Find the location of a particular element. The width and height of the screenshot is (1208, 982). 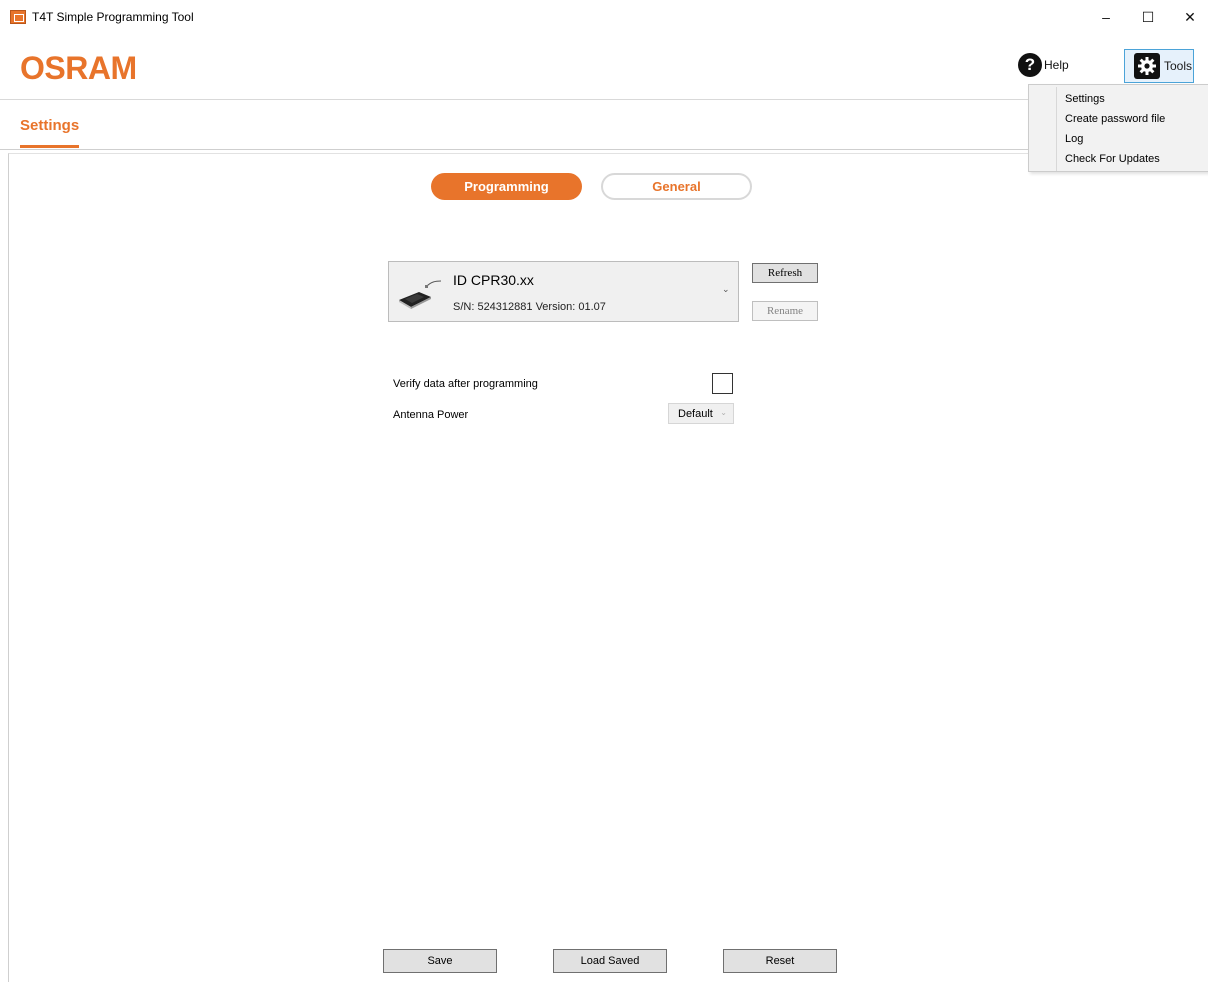

menu-separator is located at coordinates (1056, 129).